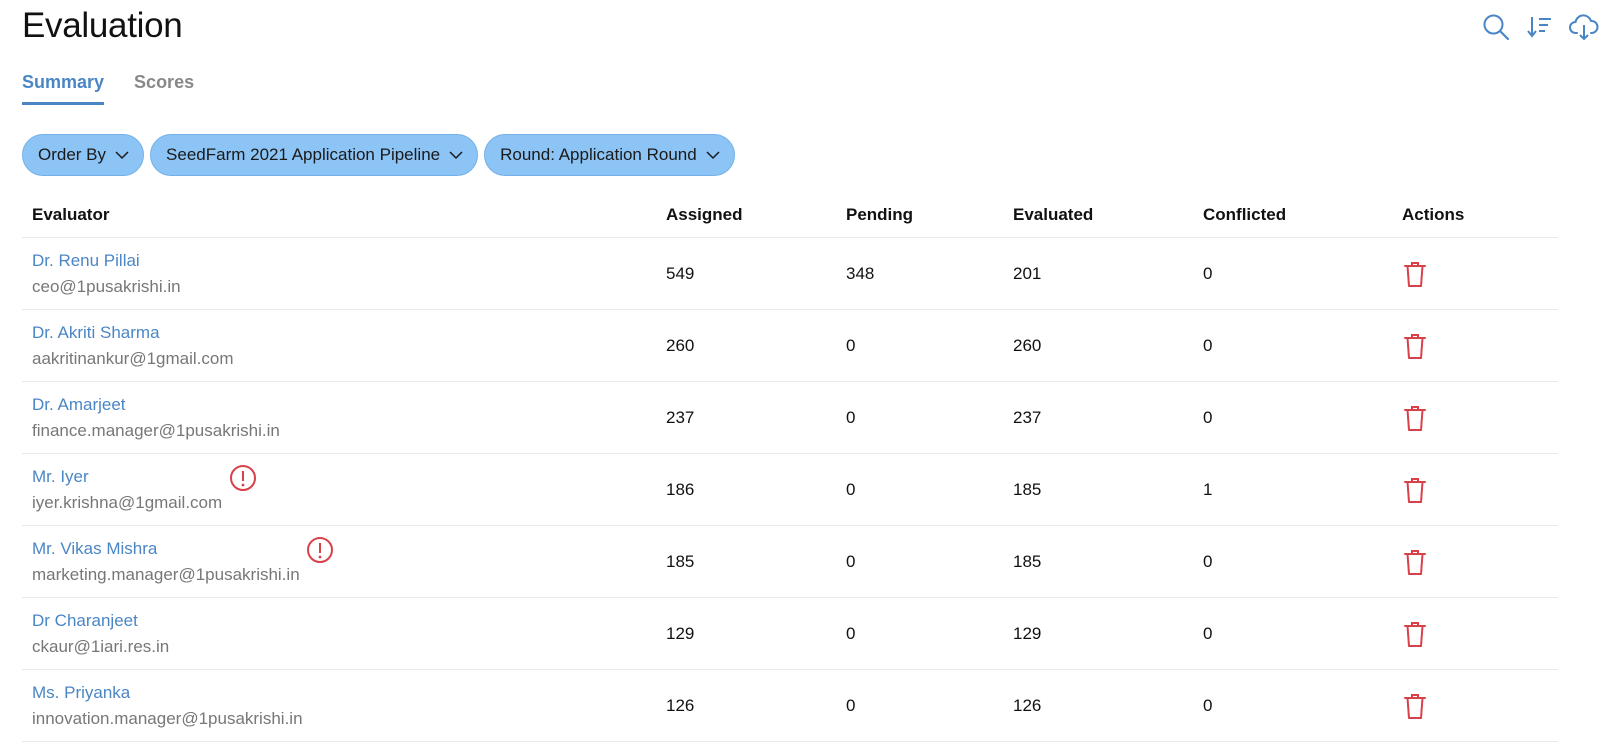 The image size is (1607, 752). What do you see at coordinates (108, 88) in the screenshot?
I see `tab-bar: Summary Scores` at bounding box center [108, 88].